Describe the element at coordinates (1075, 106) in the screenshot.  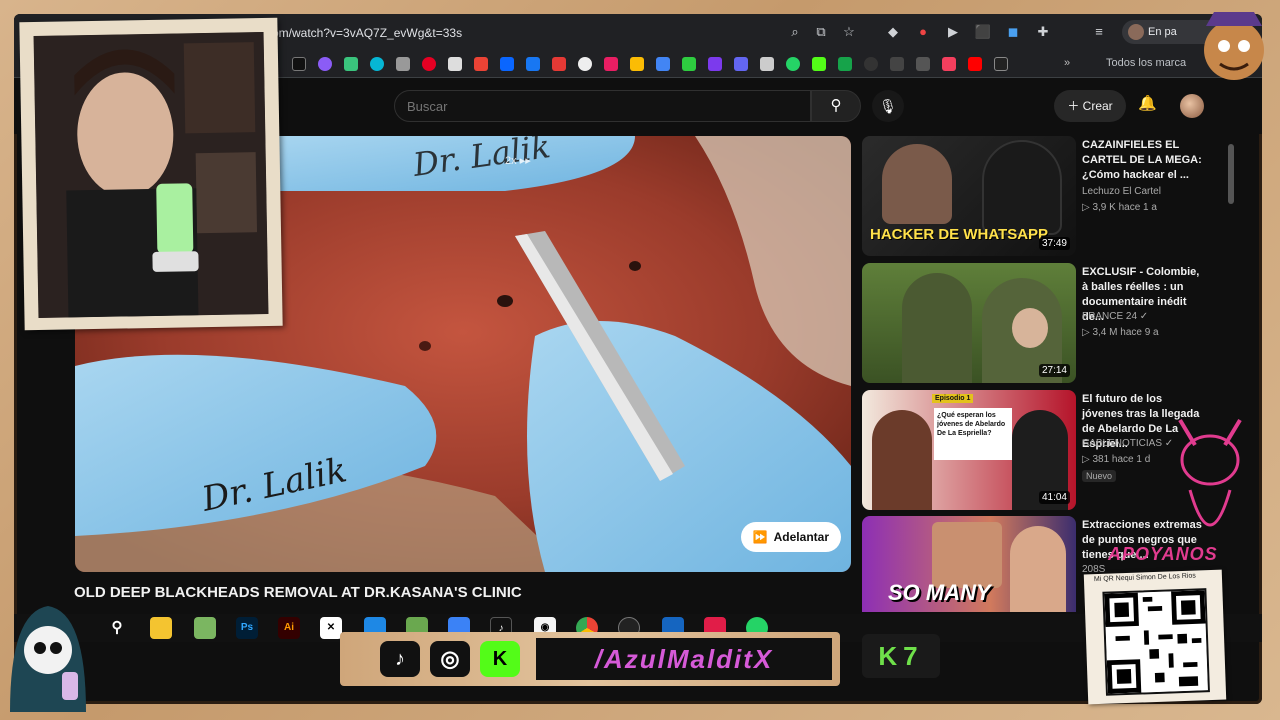
I see `plus-icon: ＋` at that location.